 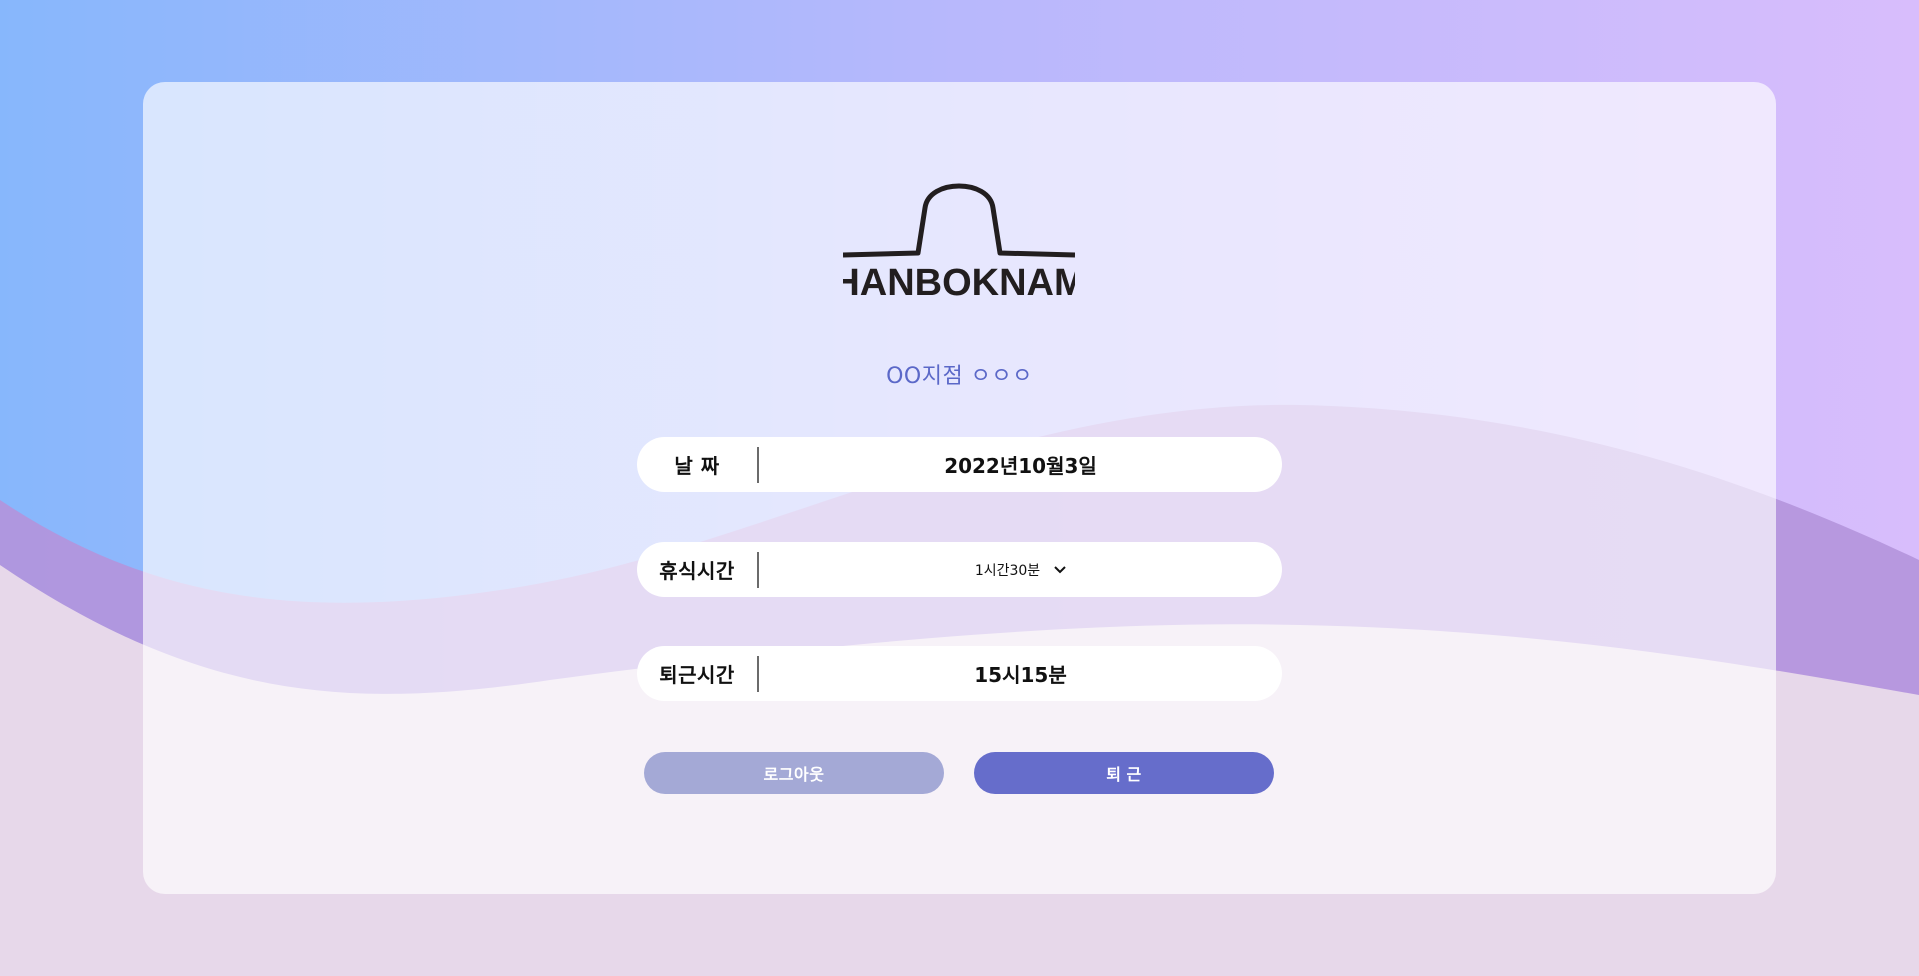 I want to click on date-field: 날 짜 2022년10월3일, so click(x=959, y=464).